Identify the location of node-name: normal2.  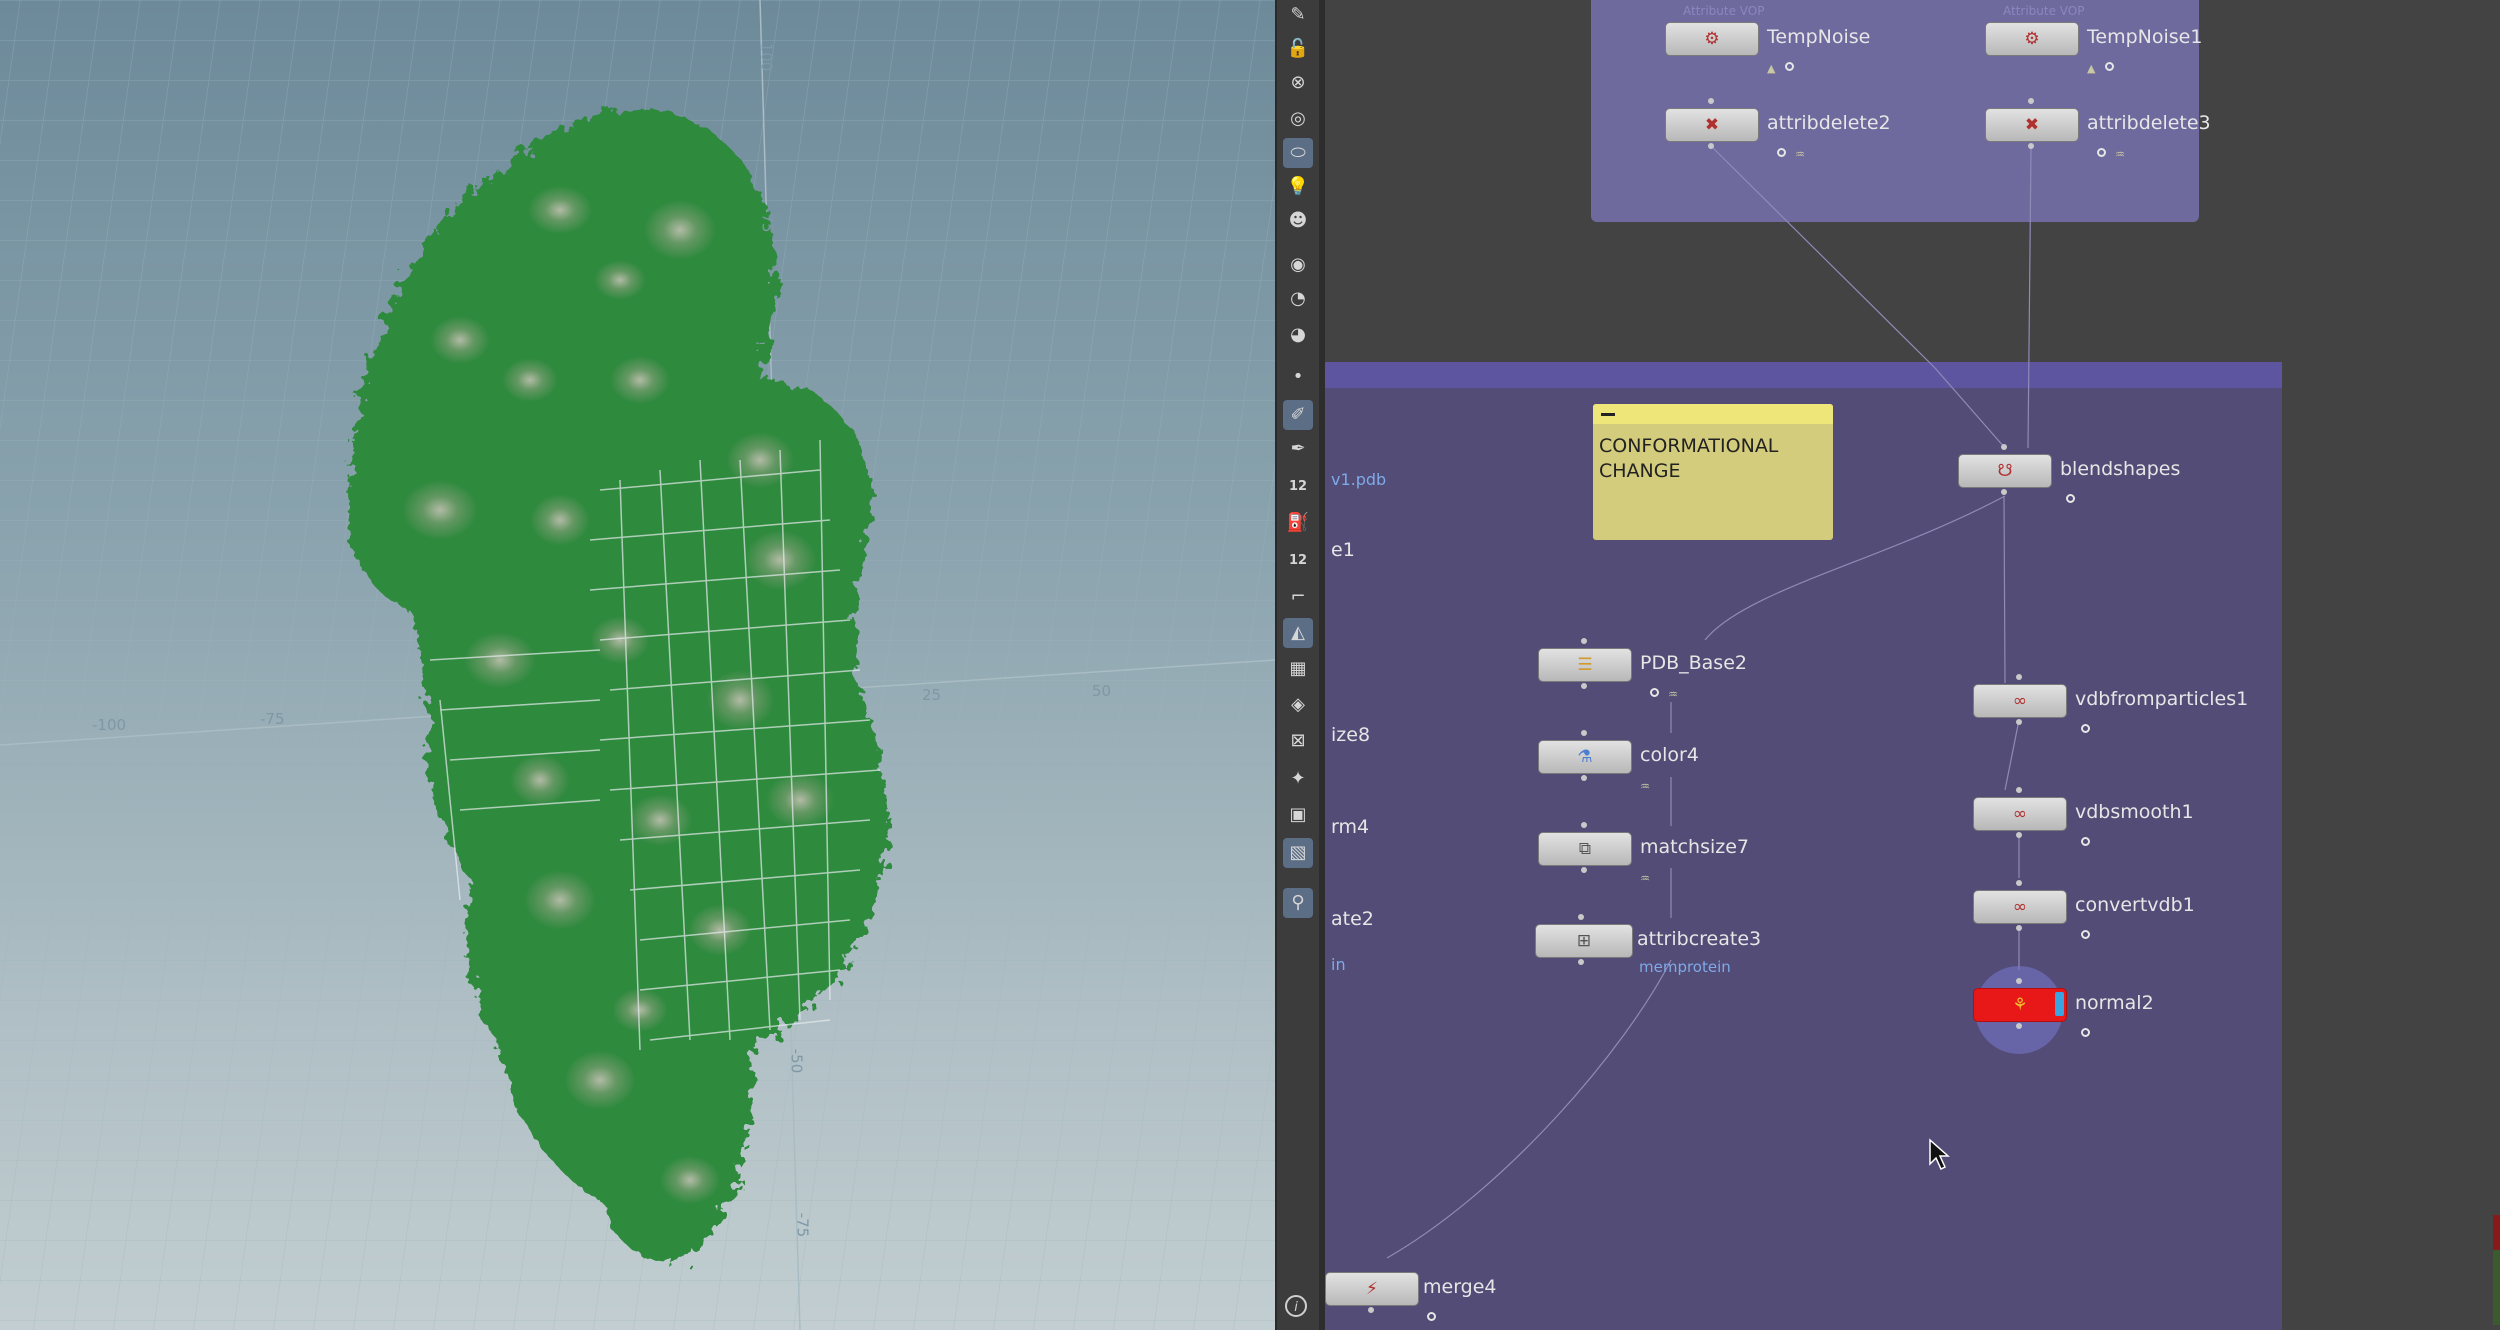
(2114, 1003).